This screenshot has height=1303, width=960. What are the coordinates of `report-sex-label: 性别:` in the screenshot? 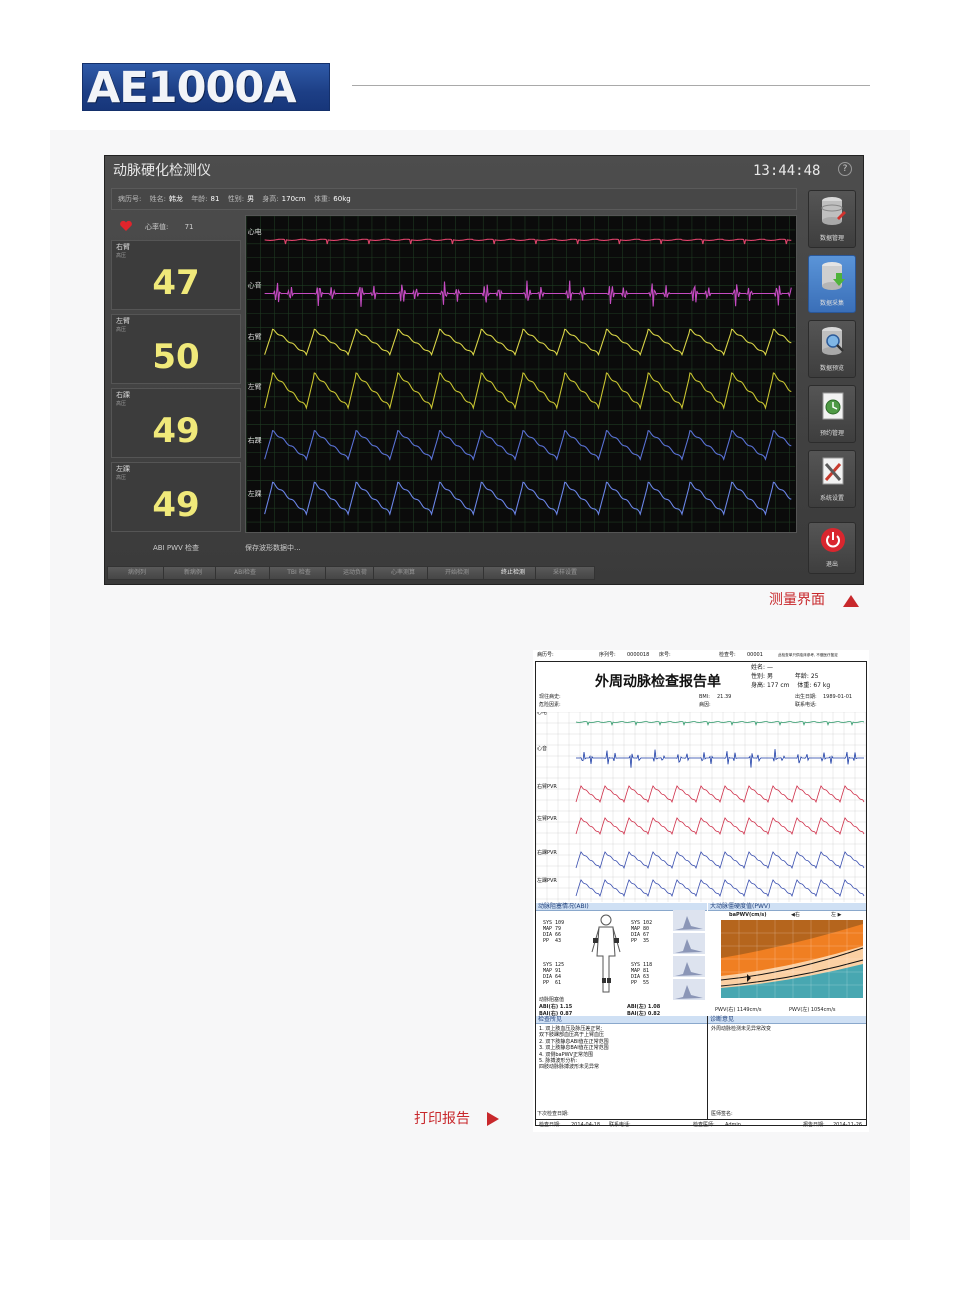 It's located at (758, 676).